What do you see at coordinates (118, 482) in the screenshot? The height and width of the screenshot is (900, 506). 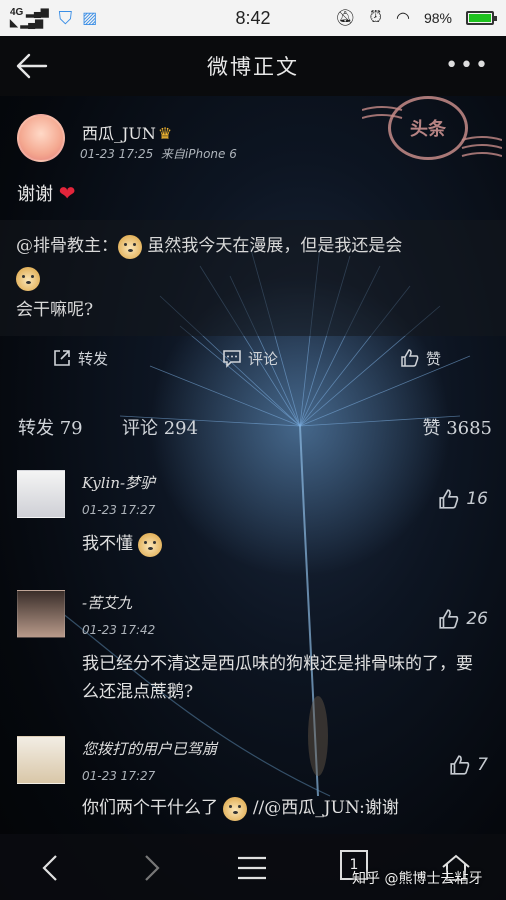 I see `commenter-name: Kylin-梦驴` at bounding box center [118, 482].